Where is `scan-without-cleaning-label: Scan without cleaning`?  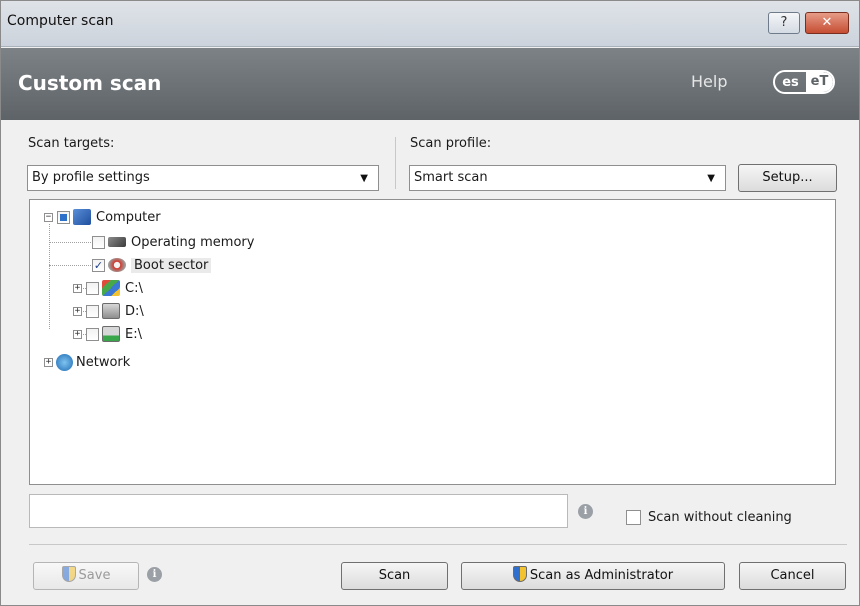
scan-without-cleaning-label: Scan without cleaning is located at coordinates (720, 517).